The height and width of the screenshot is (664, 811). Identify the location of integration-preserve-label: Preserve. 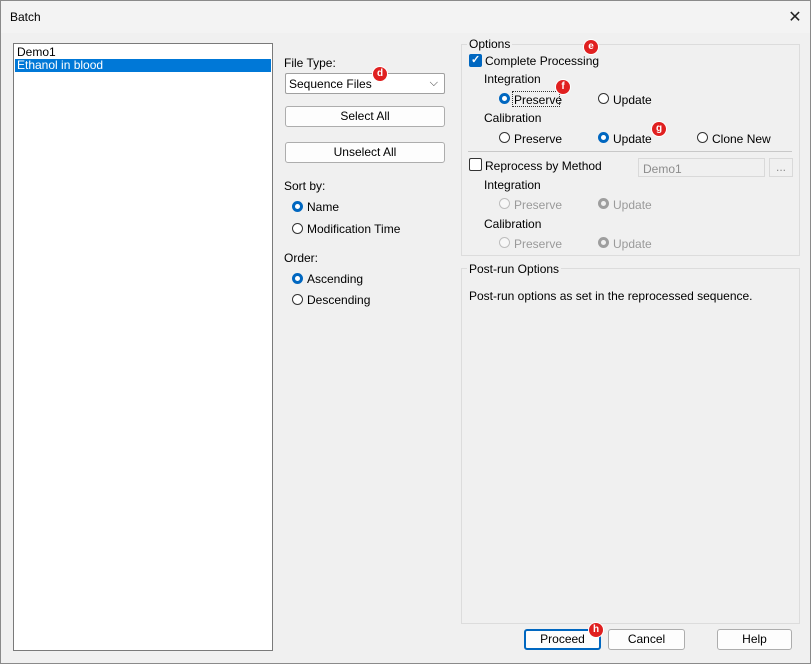
(538, 100).